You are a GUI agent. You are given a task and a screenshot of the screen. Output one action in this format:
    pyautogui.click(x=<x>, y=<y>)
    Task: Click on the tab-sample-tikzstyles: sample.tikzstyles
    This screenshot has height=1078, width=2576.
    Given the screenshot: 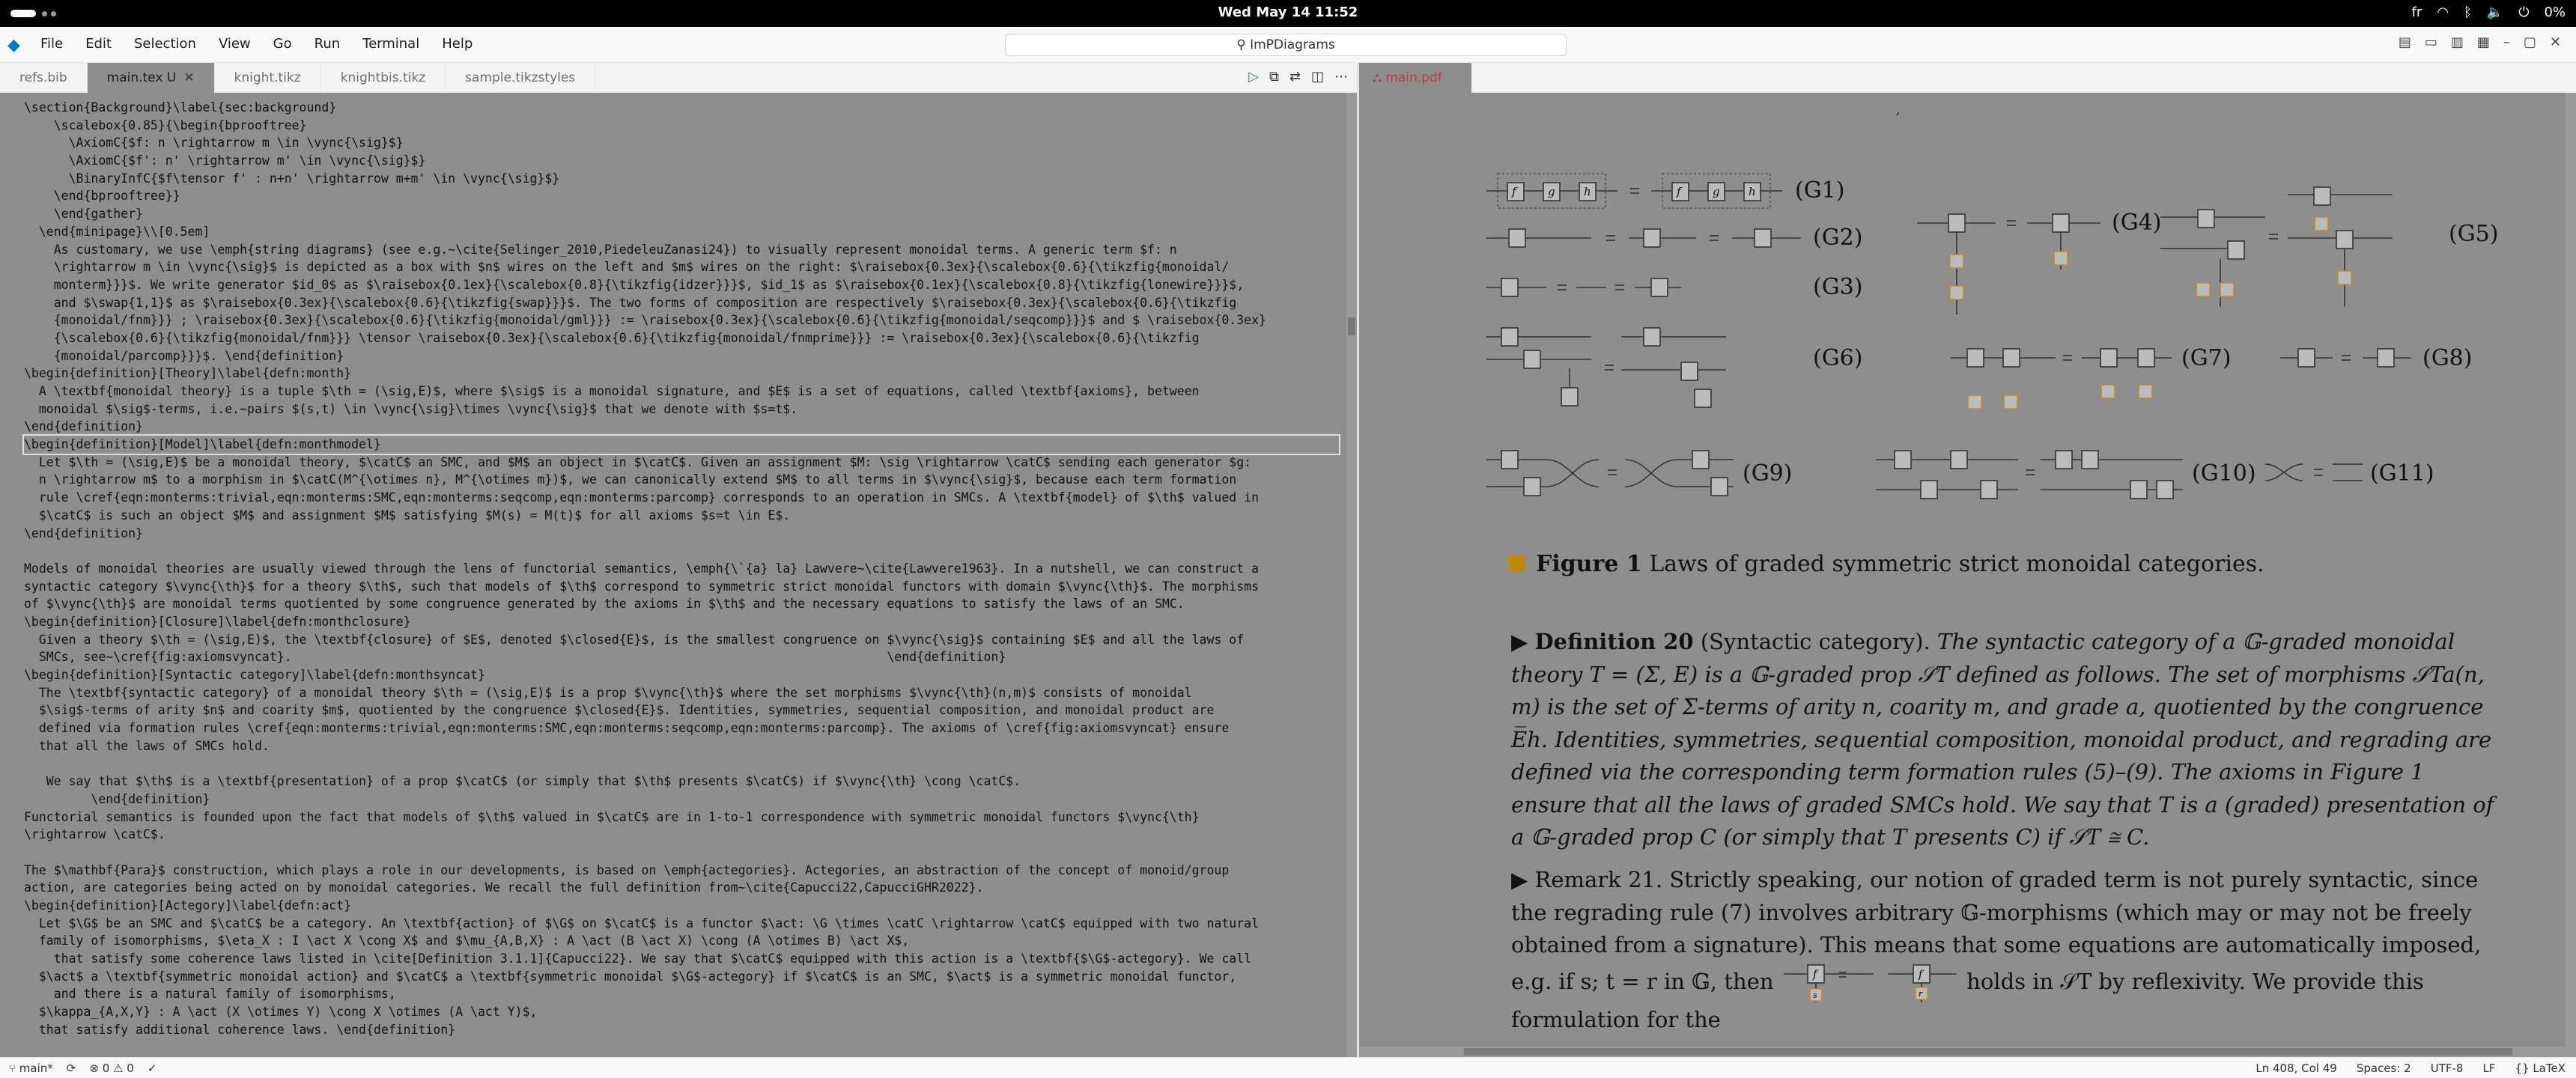 What is the action you would take?
    pyautogui.click(x=521, y=78)
    